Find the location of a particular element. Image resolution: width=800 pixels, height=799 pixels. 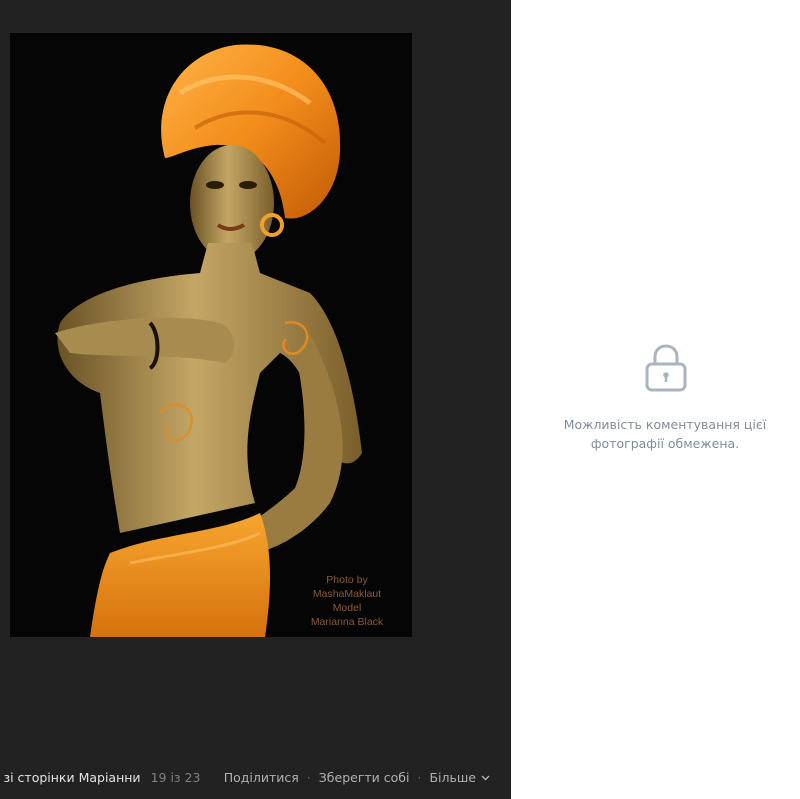

photo-counter: 19 із 23 is located at coordinates (175, 777).